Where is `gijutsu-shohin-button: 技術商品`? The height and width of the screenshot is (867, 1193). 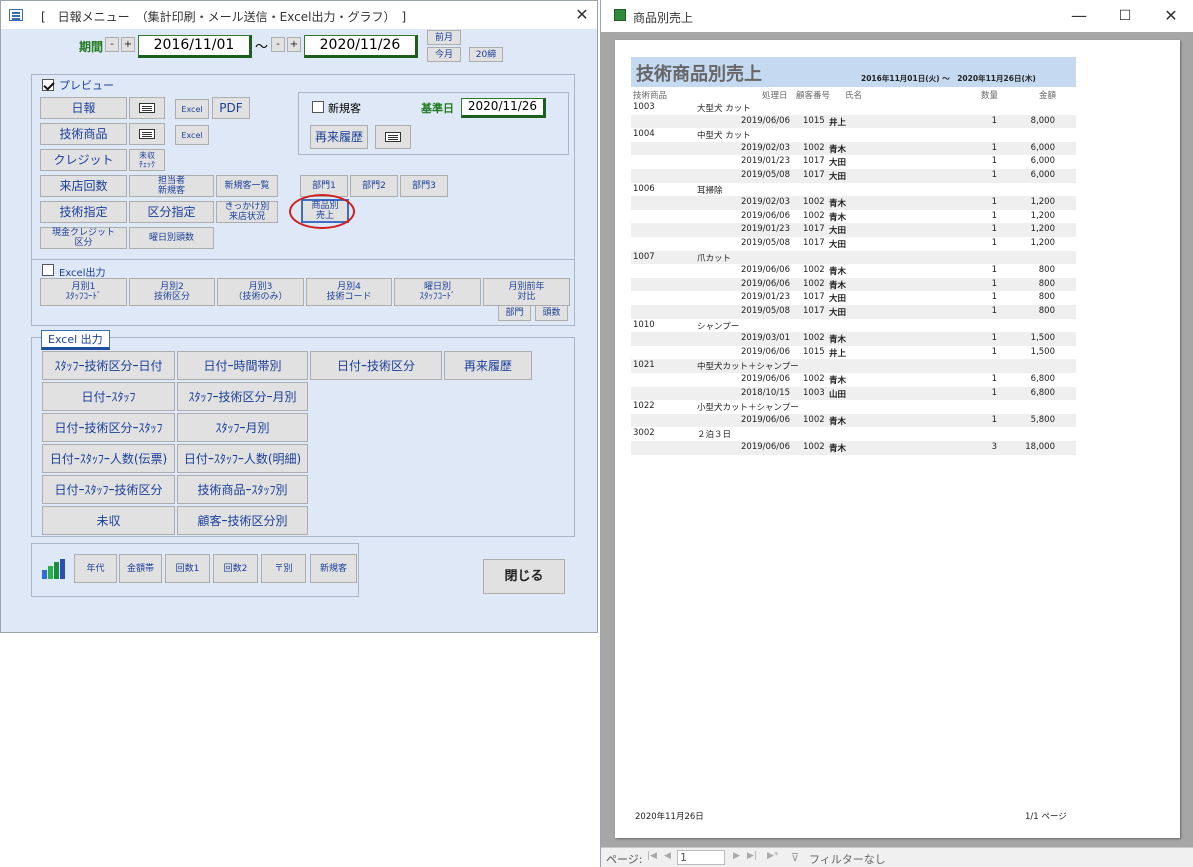 gijutsu-shohin-button: 技術商品 is located at coordinates (83, 134).